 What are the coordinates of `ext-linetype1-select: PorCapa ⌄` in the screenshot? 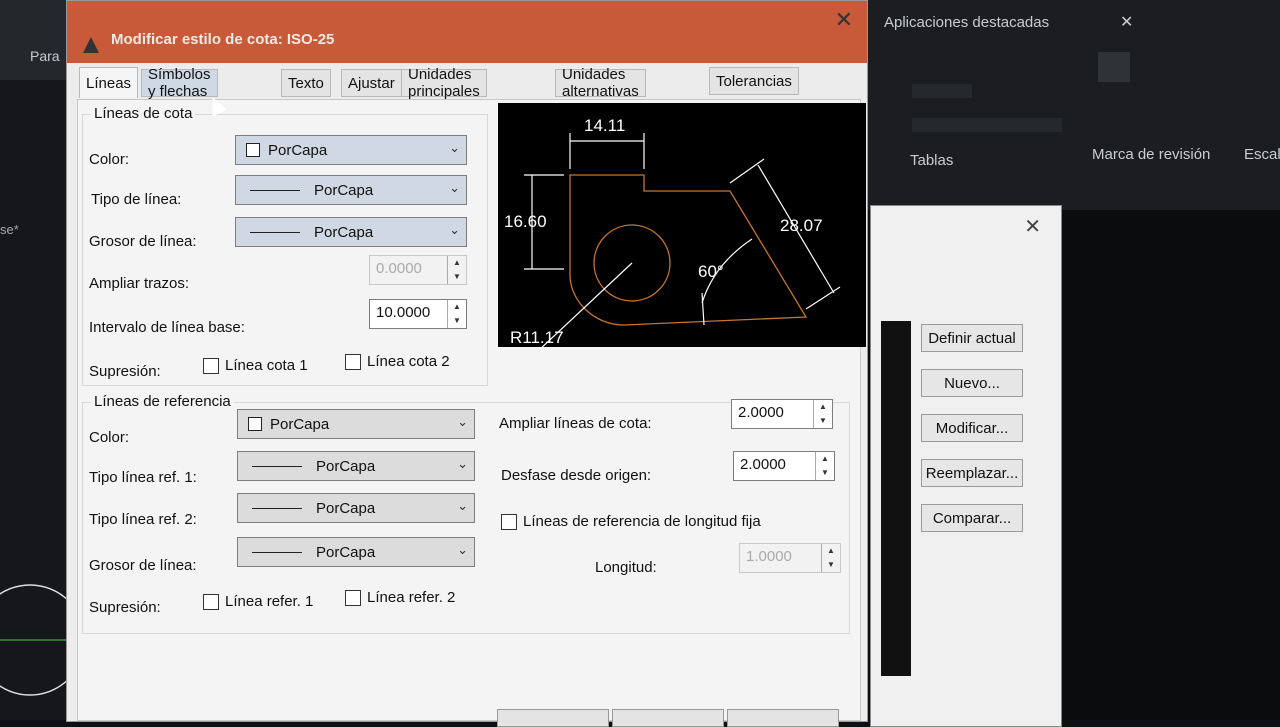 It's located at (356, 466).